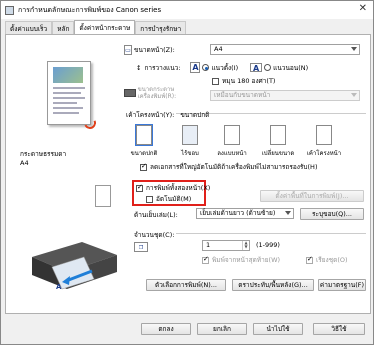 This screenshot has height=345, width=374. What do you see at coordinates (245, 245) in the screenshot?
I see `spin-arrows-icon: ▲ ▼` at bounding box center [245, 245].